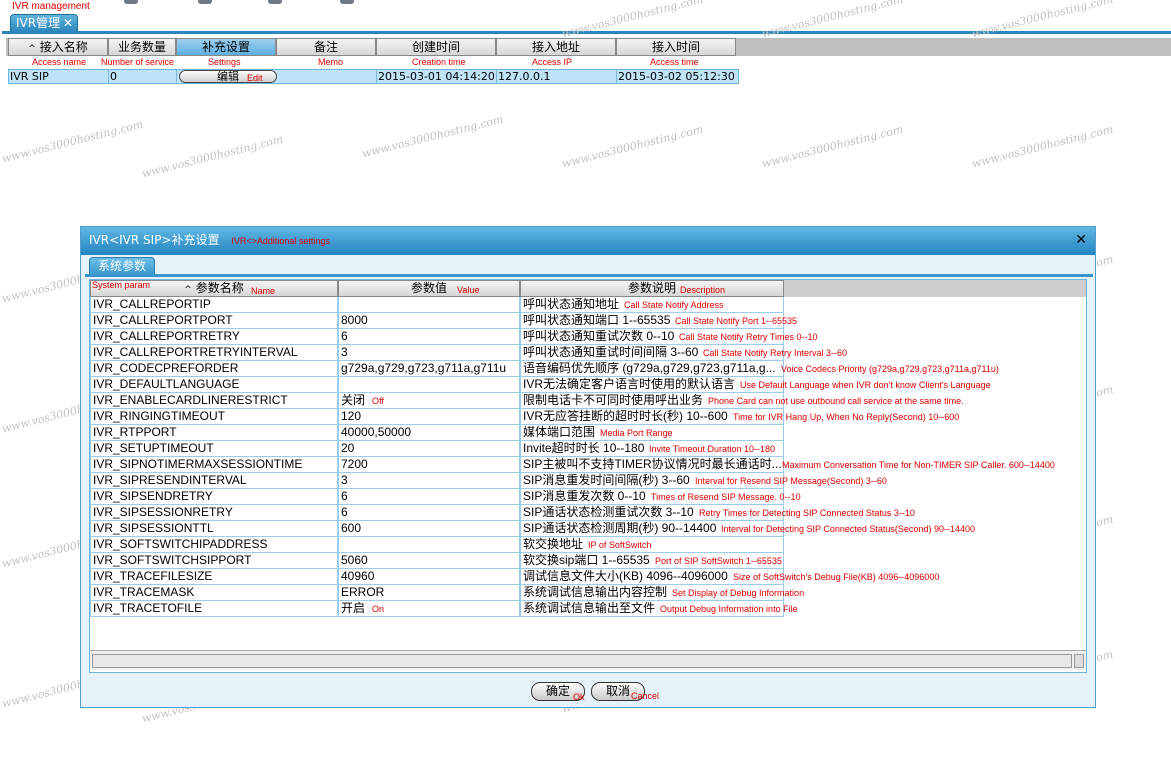  I want to click on column-memo: 备注, so click(326, 47).